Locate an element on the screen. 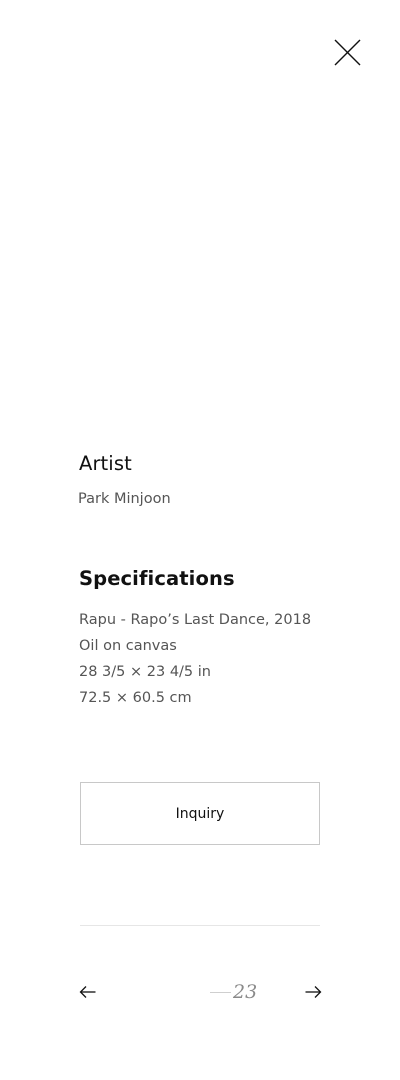 This screenshot has width=400, height=1080. arrow-right-icon is located at coordinates (313, 992).